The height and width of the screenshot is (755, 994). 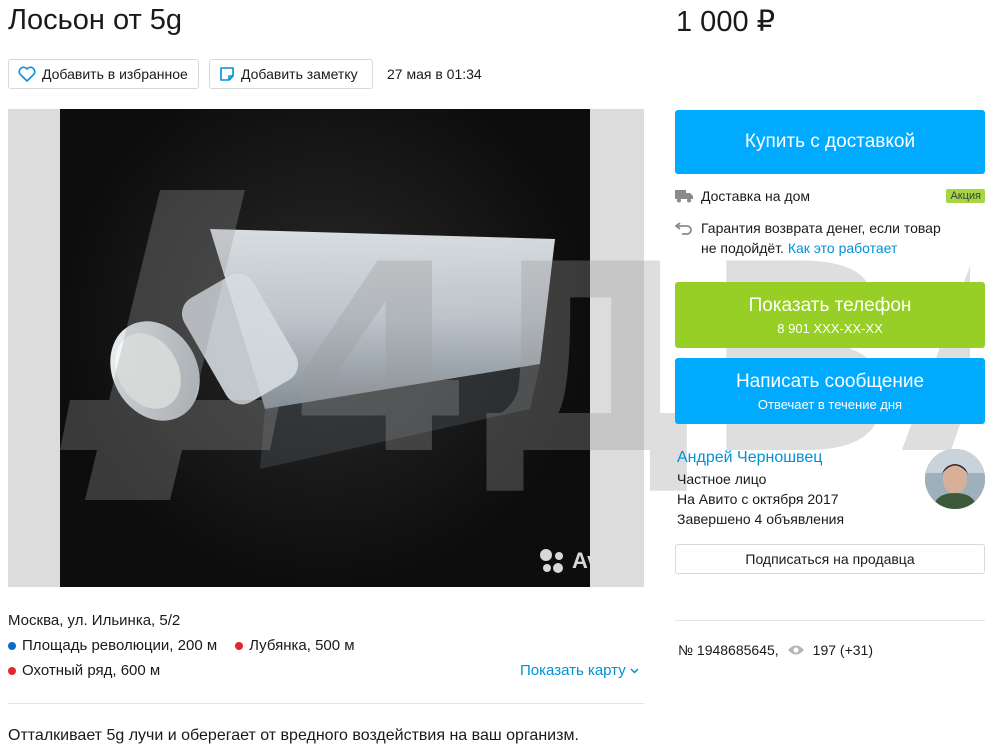 I want to click on avatar-photo, so click(x=955, y=479).